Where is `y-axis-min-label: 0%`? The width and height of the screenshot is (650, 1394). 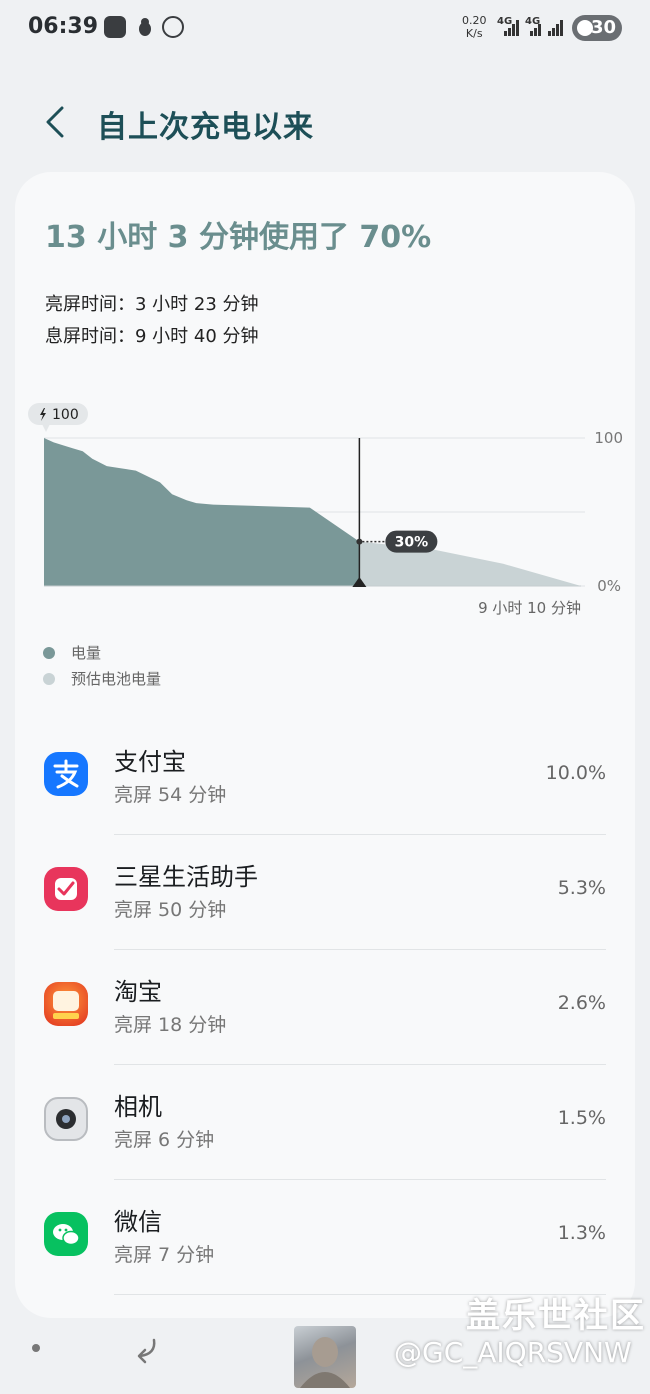 y-axis-min-label: 0% is located at coordinates (609, 586).